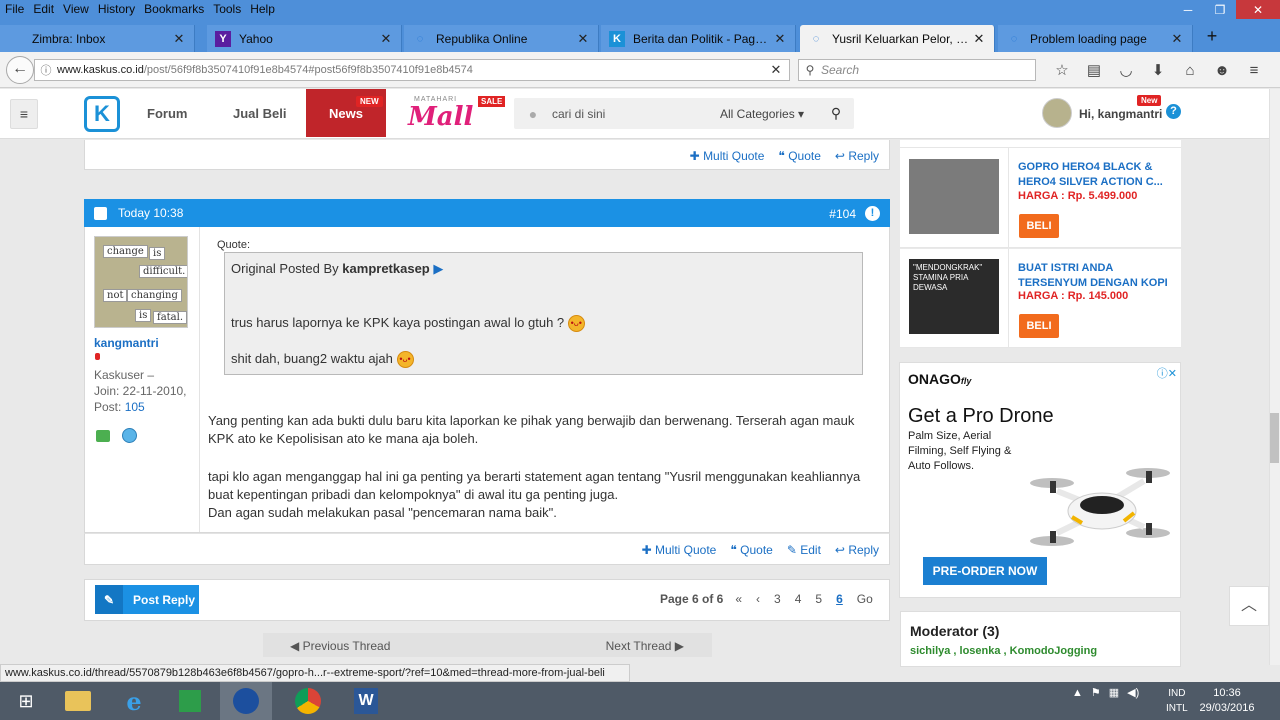 The width and height of the screenshot is (1280, 720). What do you see at coordinates (865, 599) in the screenshot?
I see `go-button: Go` at bounding box center [865, 599].